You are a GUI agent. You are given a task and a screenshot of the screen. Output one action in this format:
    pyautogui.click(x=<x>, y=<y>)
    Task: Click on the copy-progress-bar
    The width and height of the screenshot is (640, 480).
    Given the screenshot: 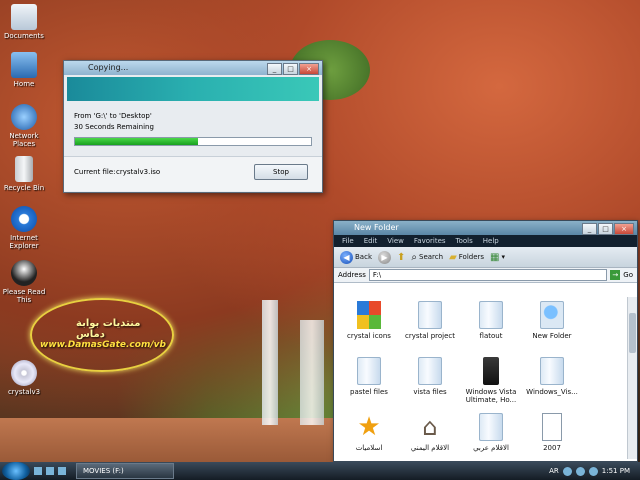 What is the action you would take?
    pyautogui.click(x=193, y=141)
    